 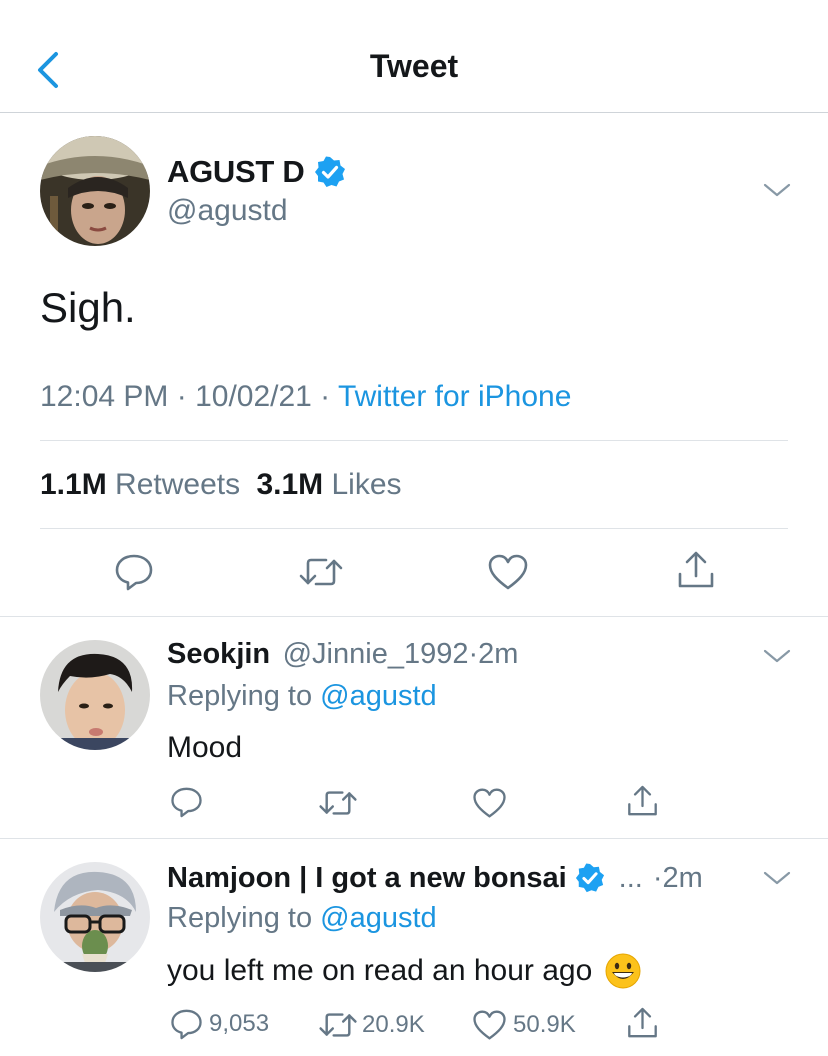 I want to click on author-avatar, so click(x=95, y=191).